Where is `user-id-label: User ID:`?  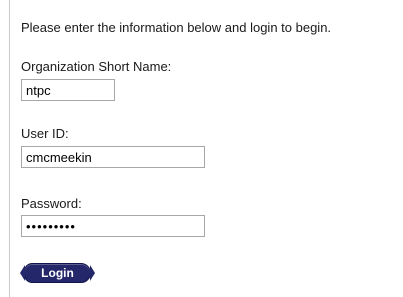
user-id-label: User ID: is located at coordinates (45, 133).